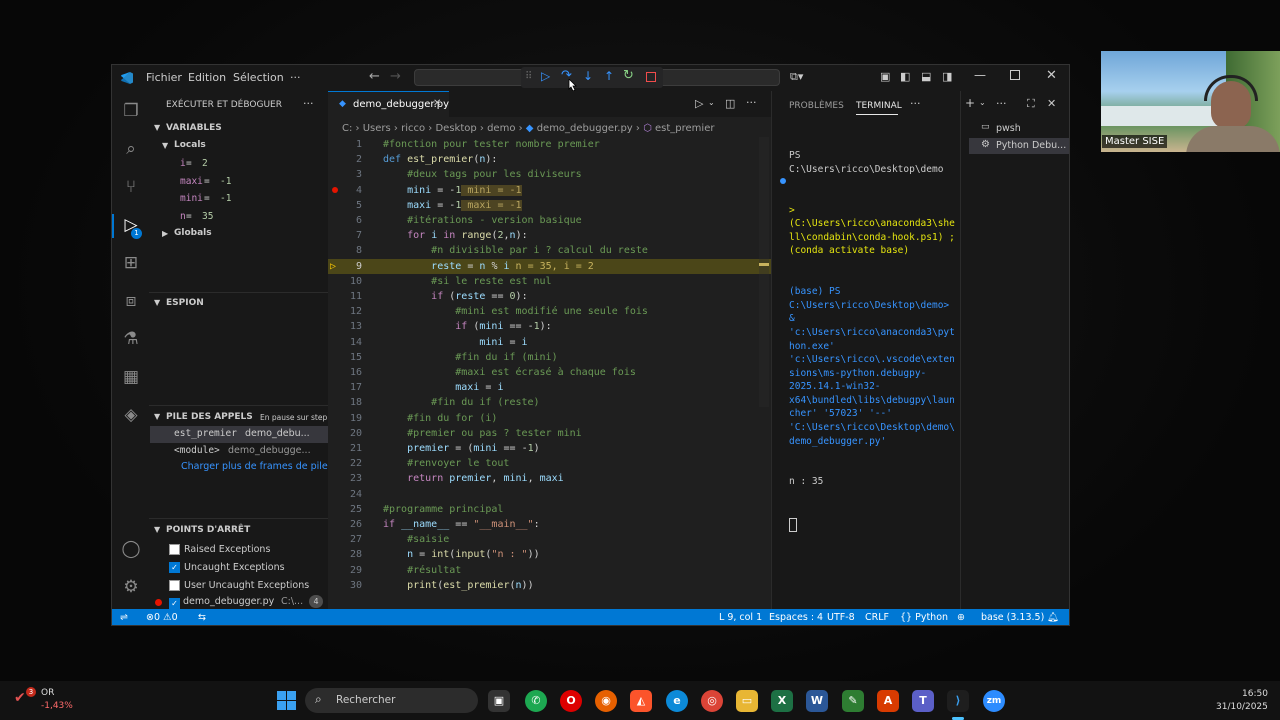 Image resolution: width=1280 pixels, height=720 pixels. What do you see at coordinates (345, 342) in the screenshot?
I see `line-number: 14` at bounding box center [345, 342].